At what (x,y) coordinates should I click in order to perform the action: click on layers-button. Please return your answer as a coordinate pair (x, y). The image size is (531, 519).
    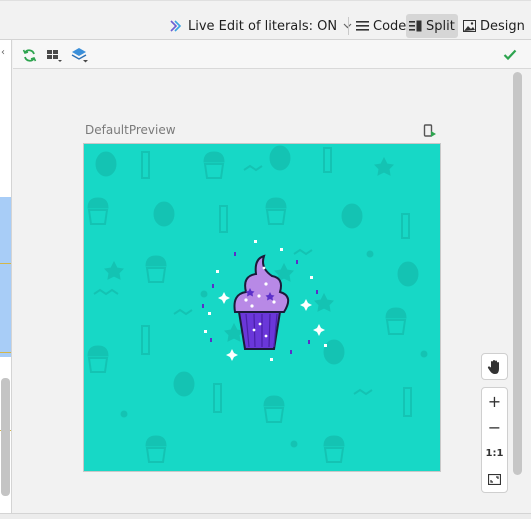
    Looking at the image, I should click on (80, 55).